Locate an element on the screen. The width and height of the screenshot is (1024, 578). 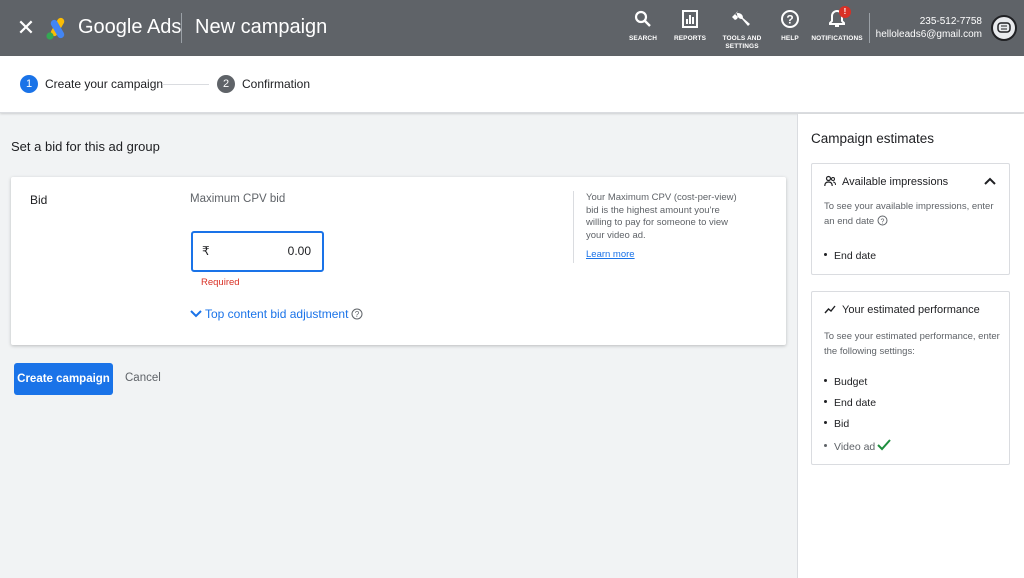
info-divider is located at coordinates (573, 227).